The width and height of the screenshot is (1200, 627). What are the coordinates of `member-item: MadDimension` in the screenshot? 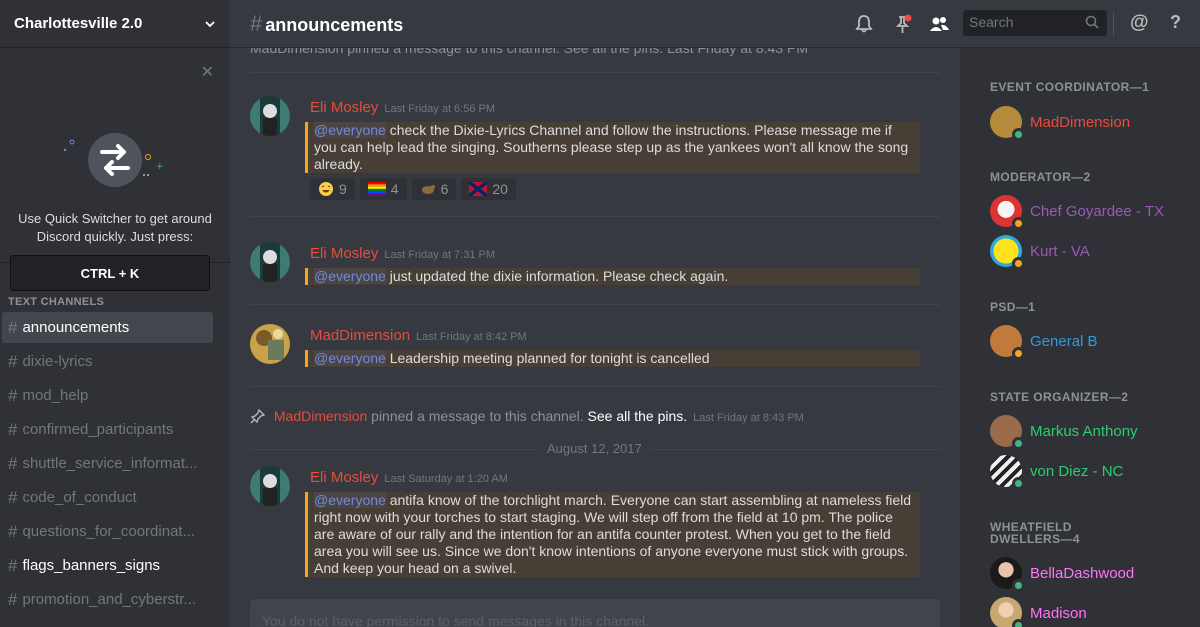 It's located at (1090, 123).